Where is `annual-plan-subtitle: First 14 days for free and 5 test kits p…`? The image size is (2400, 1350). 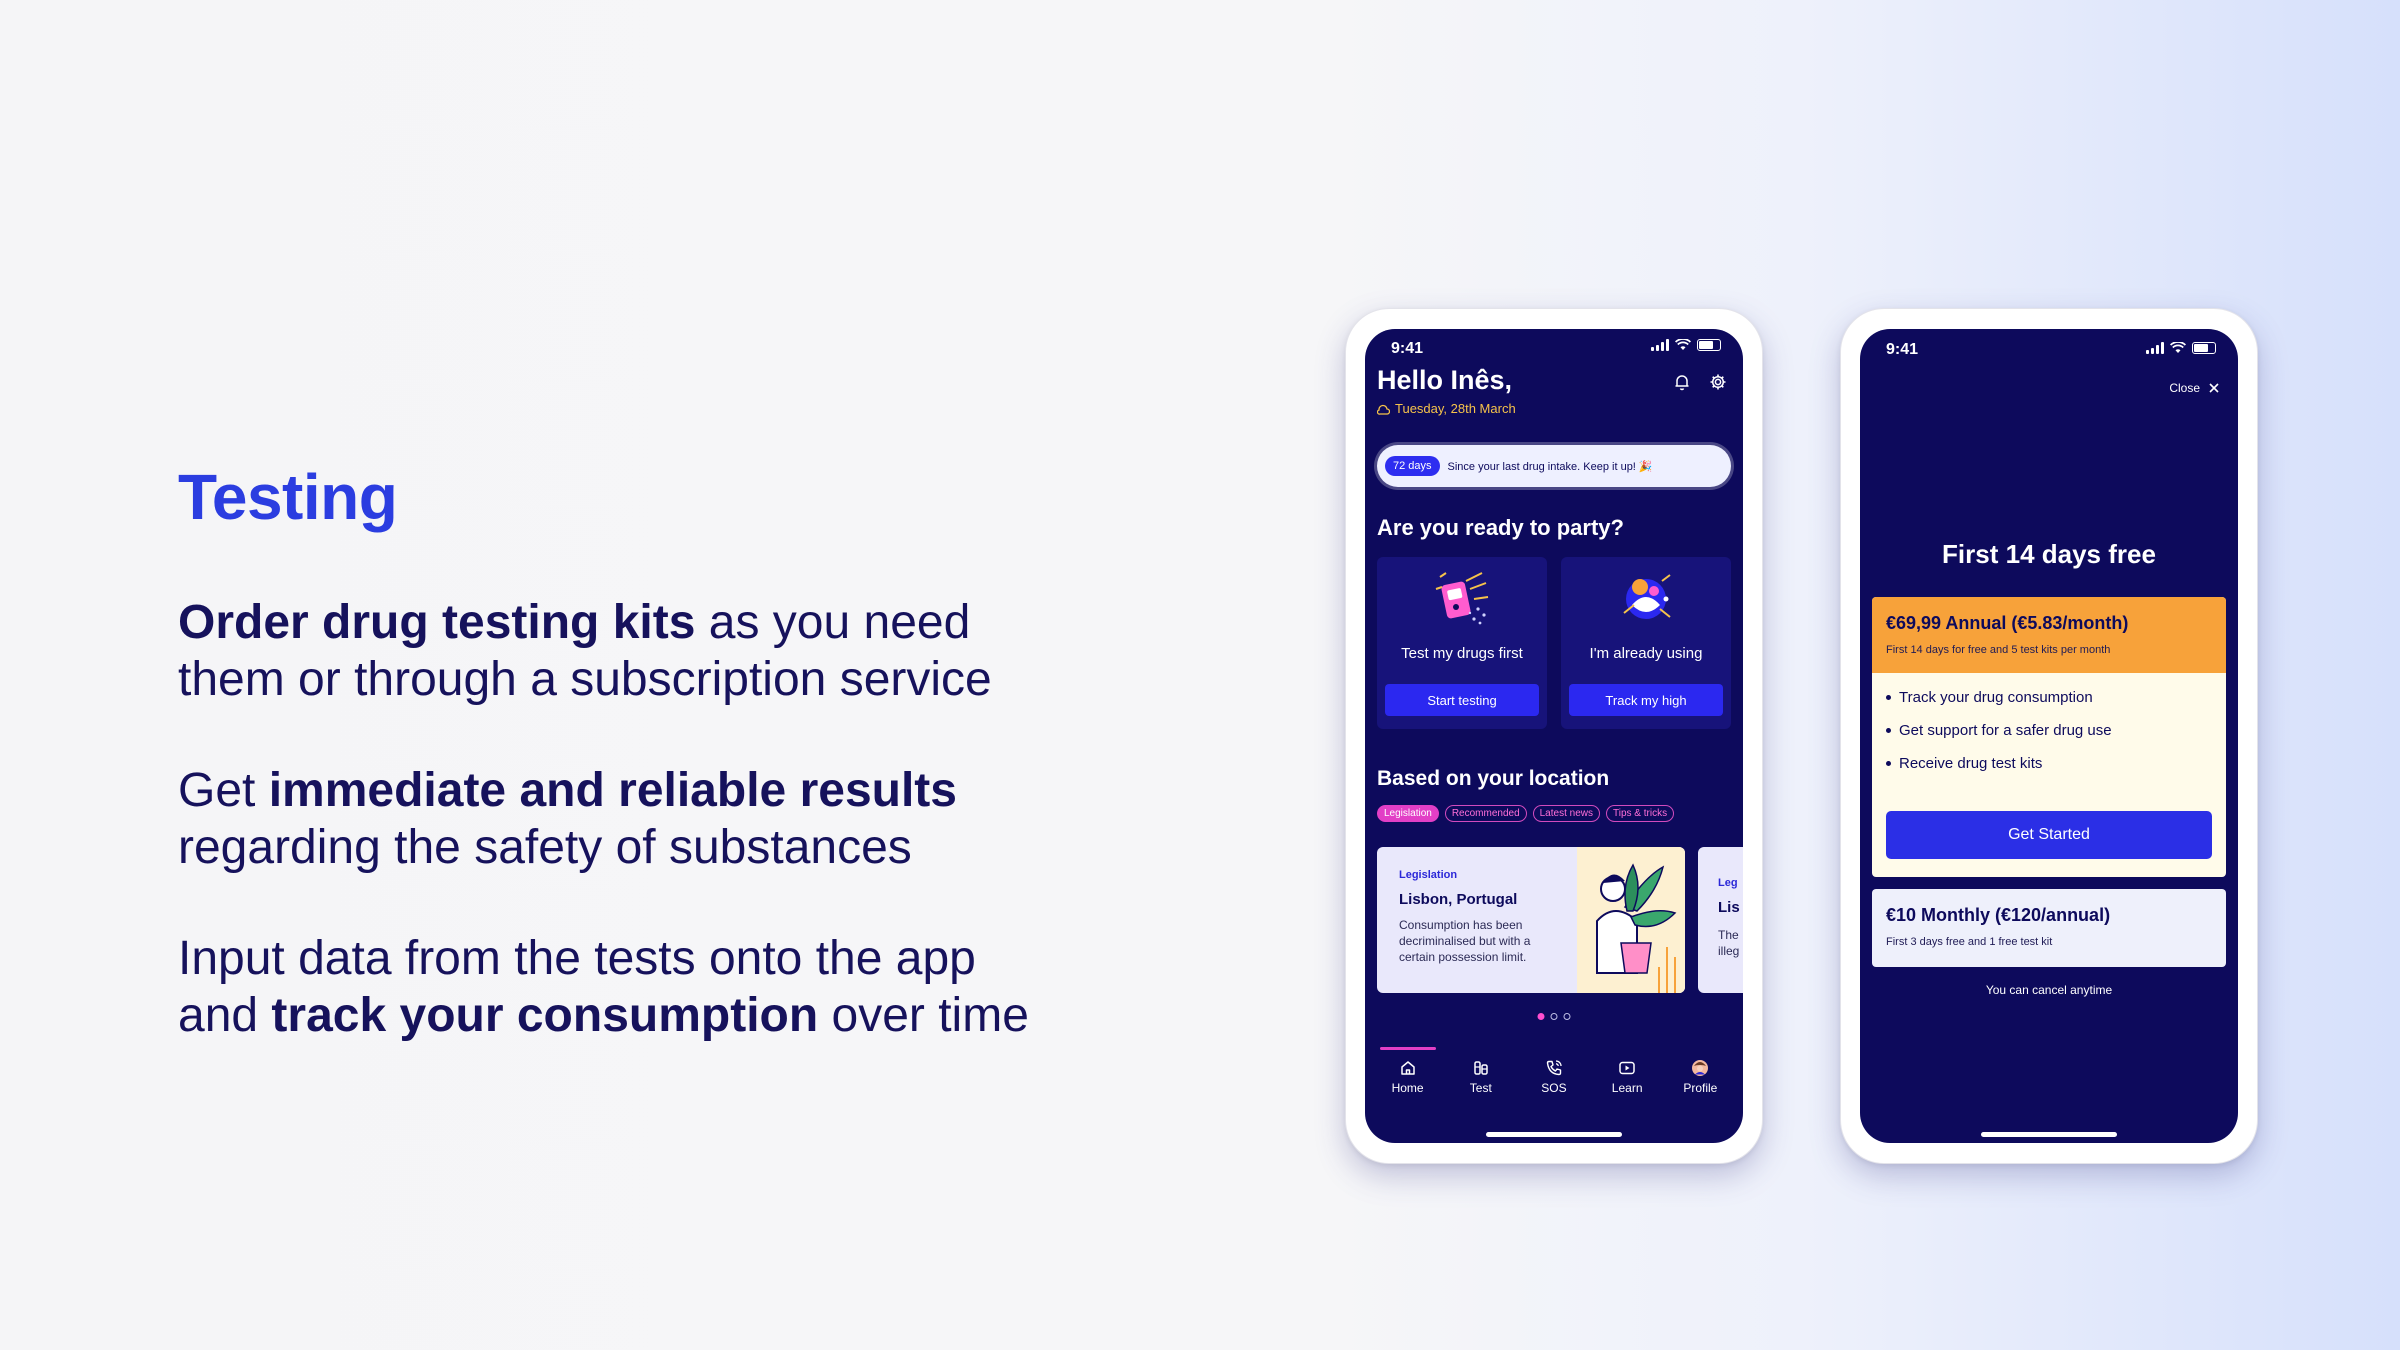 annual-plan-subtitle: First 14 days for free and 5 test kits p… is located at coordinates (1998, 650).